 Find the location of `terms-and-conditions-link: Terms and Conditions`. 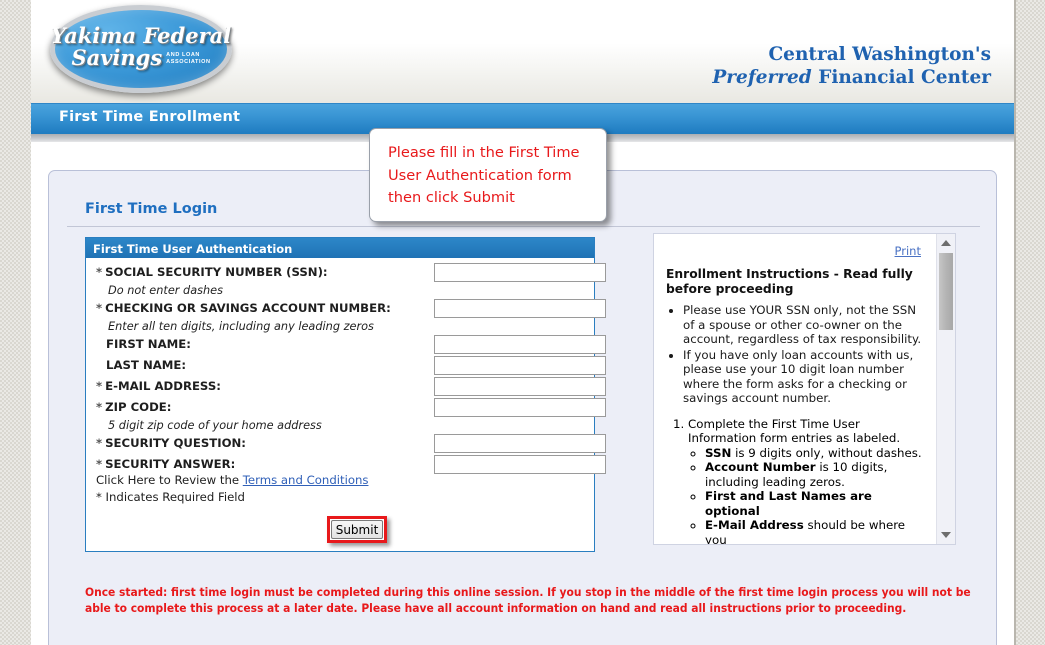

terms-and-conditions-link: Terms and Conditions is located at coordinates (306, 480).